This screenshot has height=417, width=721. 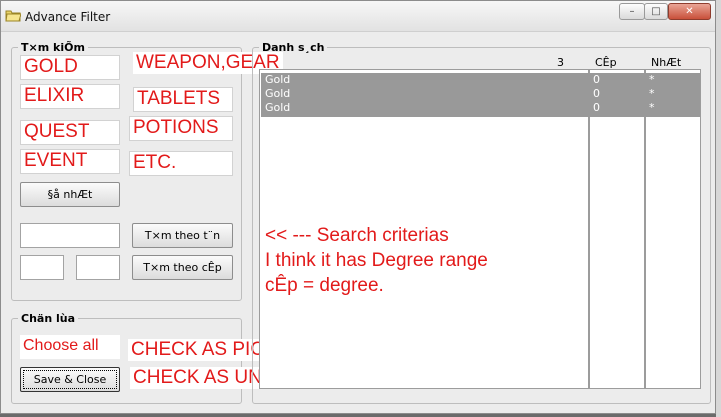 What do you see at coordinates (98, 267) in the screenshot?
I see `level-max-input` at bounding box center [98, 267].